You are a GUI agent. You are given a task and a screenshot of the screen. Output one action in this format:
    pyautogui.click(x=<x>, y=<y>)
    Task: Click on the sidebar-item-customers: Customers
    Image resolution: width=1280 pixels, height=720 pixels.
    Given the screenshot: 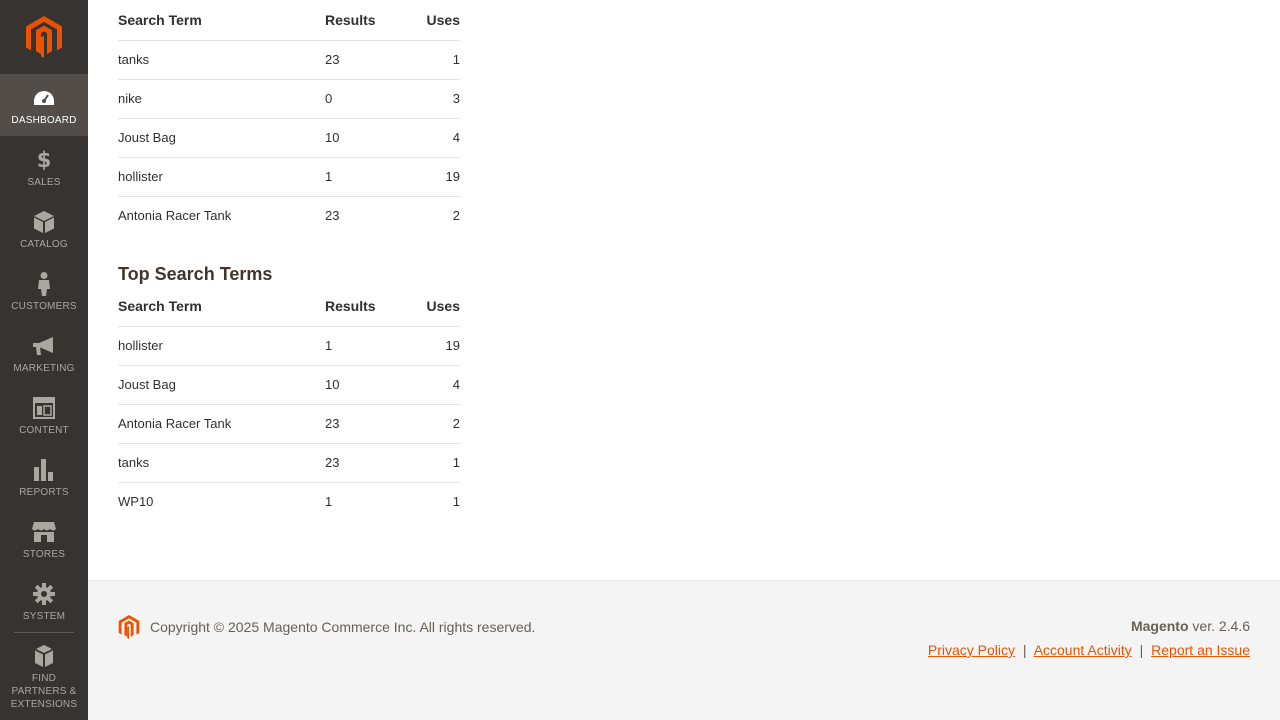 What is the action you would take?
    pyautogui.click(x=44, y=291)
    